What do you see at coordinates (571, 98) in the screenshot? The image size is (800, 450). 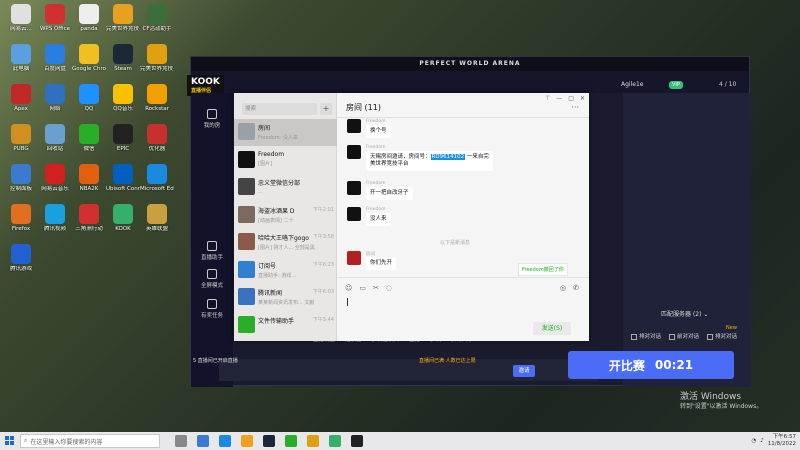 I see `maximize-icon: □` at bounding box center [571, 98].